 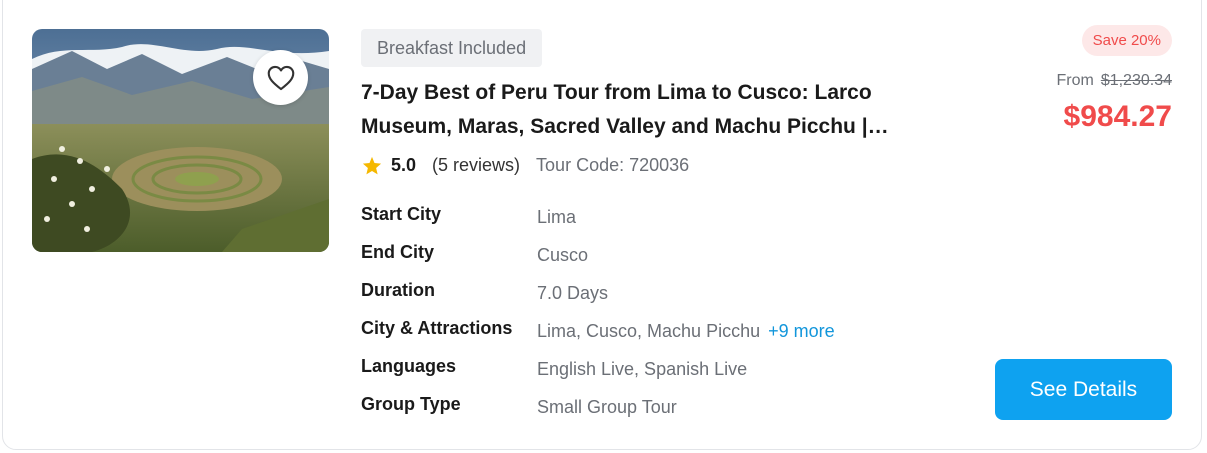 I want to click on detail-row-end-city: End City Cusco, so click(x=661, y=255).